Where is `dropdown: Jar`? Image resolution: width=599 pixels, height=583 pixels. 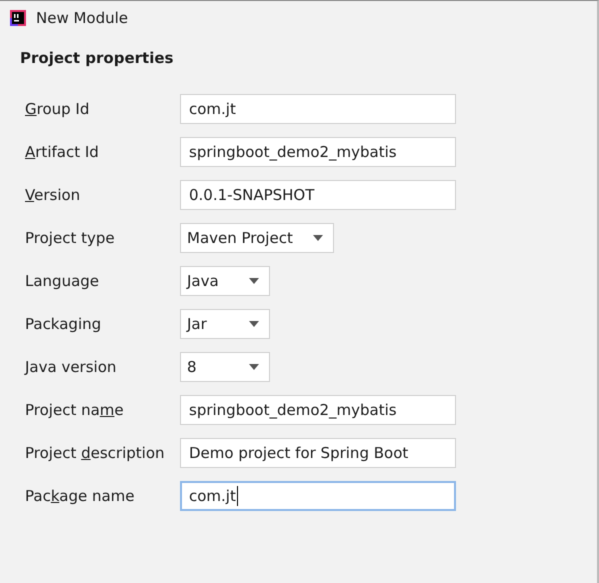 dropdown: Jar is located at coordinates (225, 324).